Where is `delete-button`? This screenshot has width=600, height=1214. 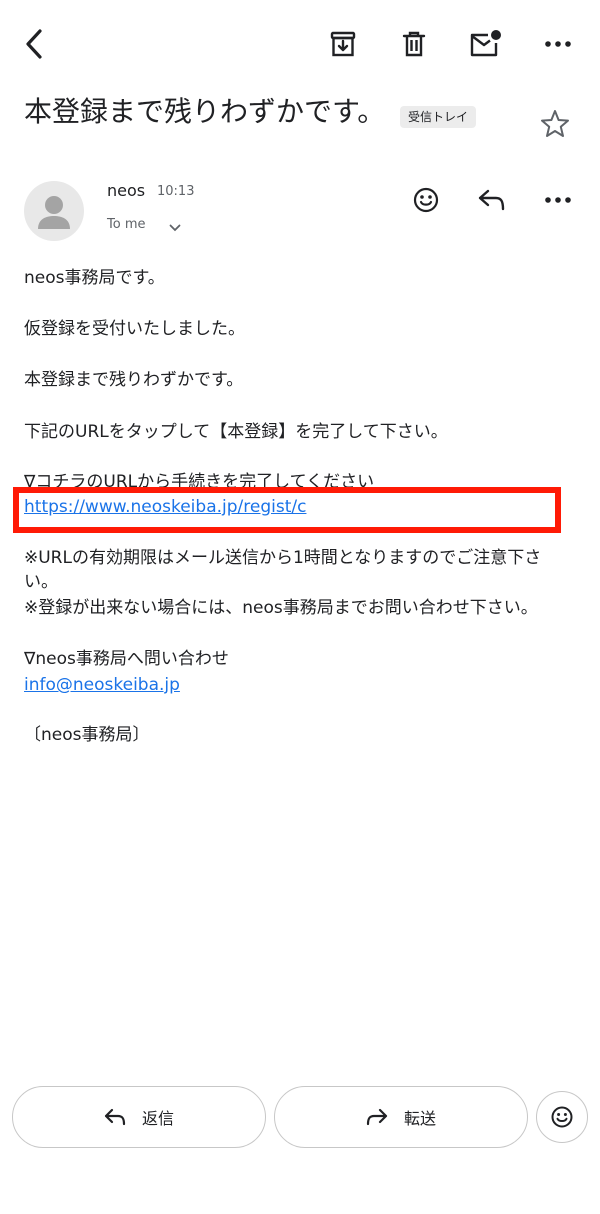
delete-button is located at coordinates (414, 44).